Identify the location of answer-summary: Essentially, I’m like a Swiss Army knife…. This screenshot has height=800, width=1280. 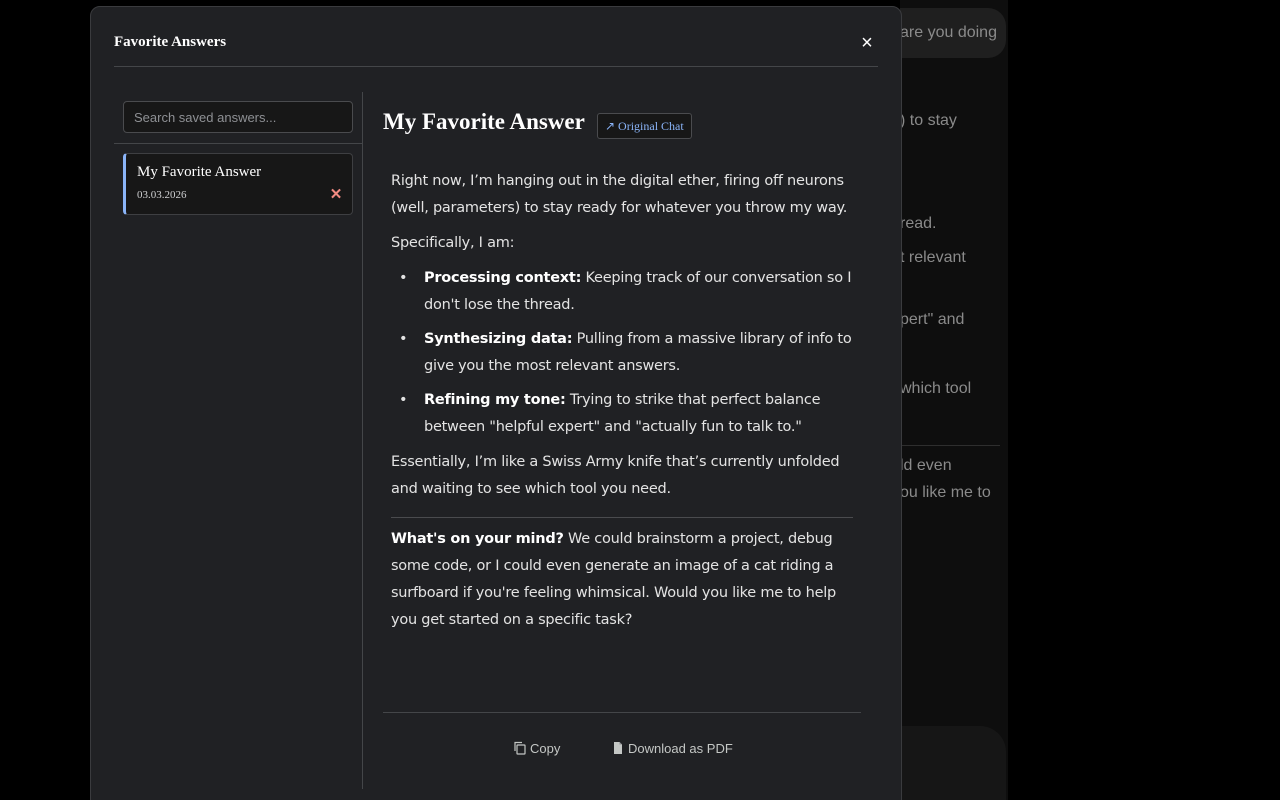
(615, 475).